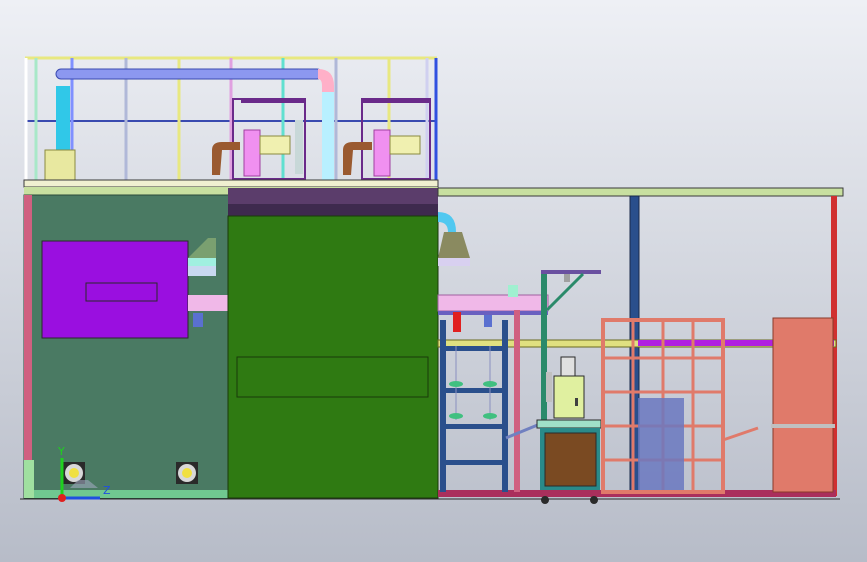 Image resolution: width=867 pixels, height=562 pixels. Describe the element at coordinates (803, 405) in the screenshot. I see `right-storage-cabinet` at that location.